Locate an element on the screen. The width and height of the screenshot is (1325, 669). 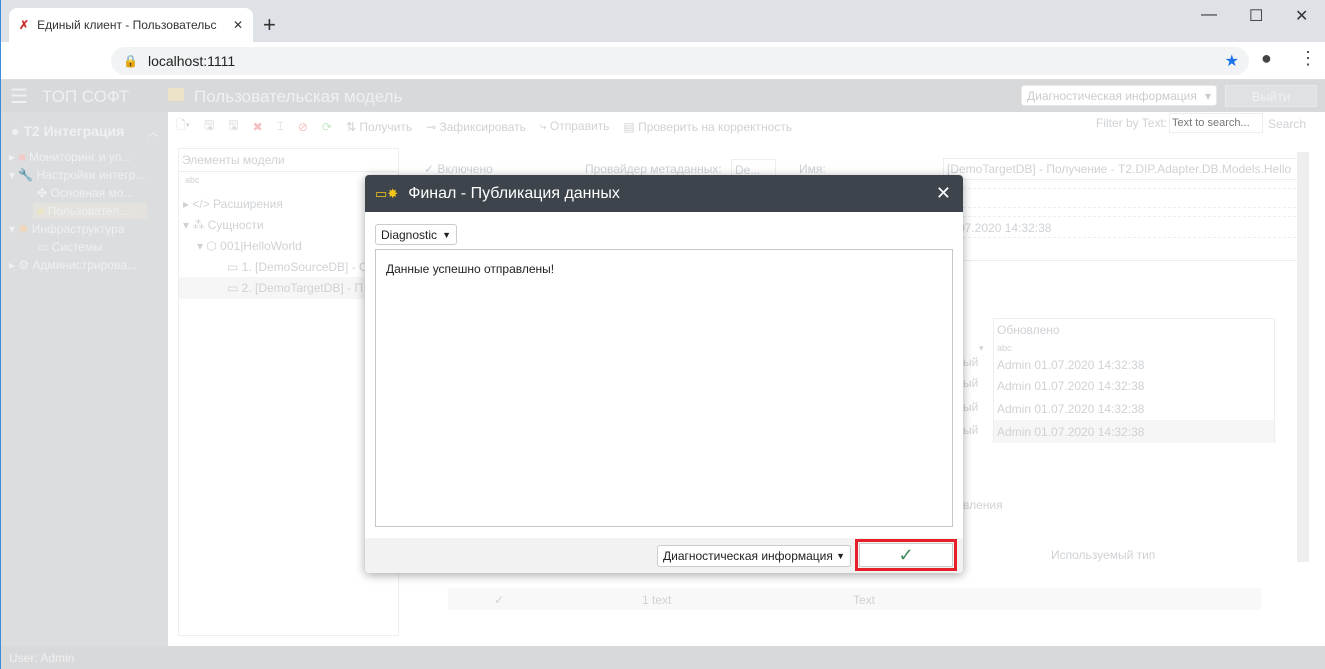
node-label: Сущности is located at coordinates (235, 225).